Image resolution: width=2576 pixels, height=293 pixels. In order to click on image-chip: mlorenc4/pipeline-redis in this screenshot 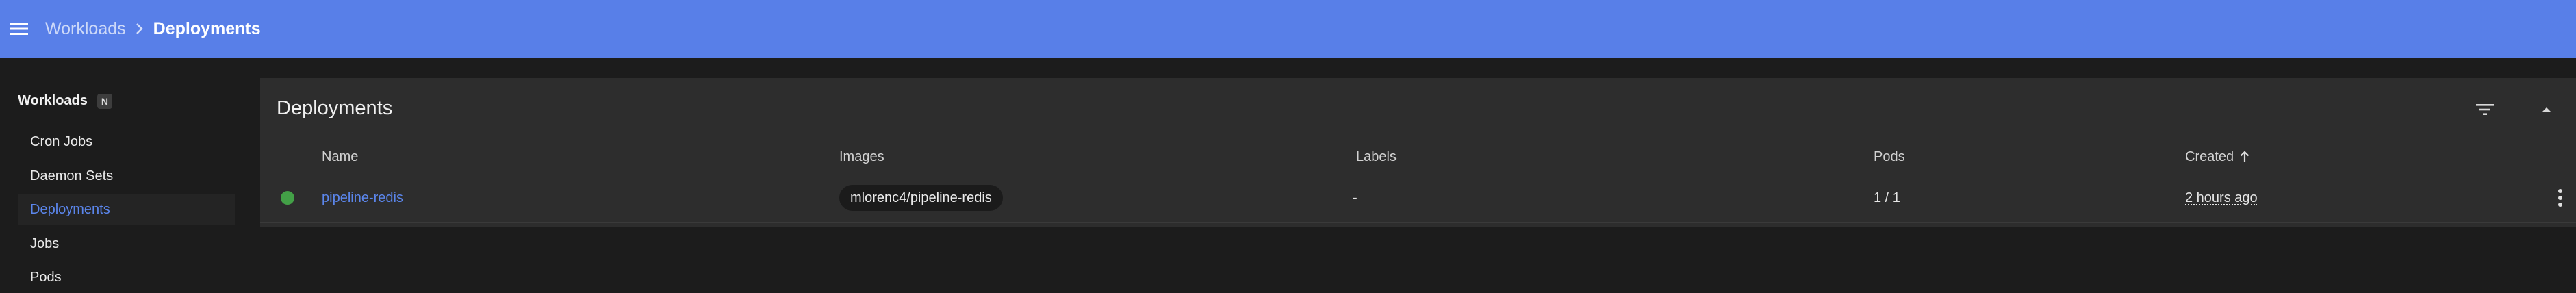, I will do `click(921, 198)`.